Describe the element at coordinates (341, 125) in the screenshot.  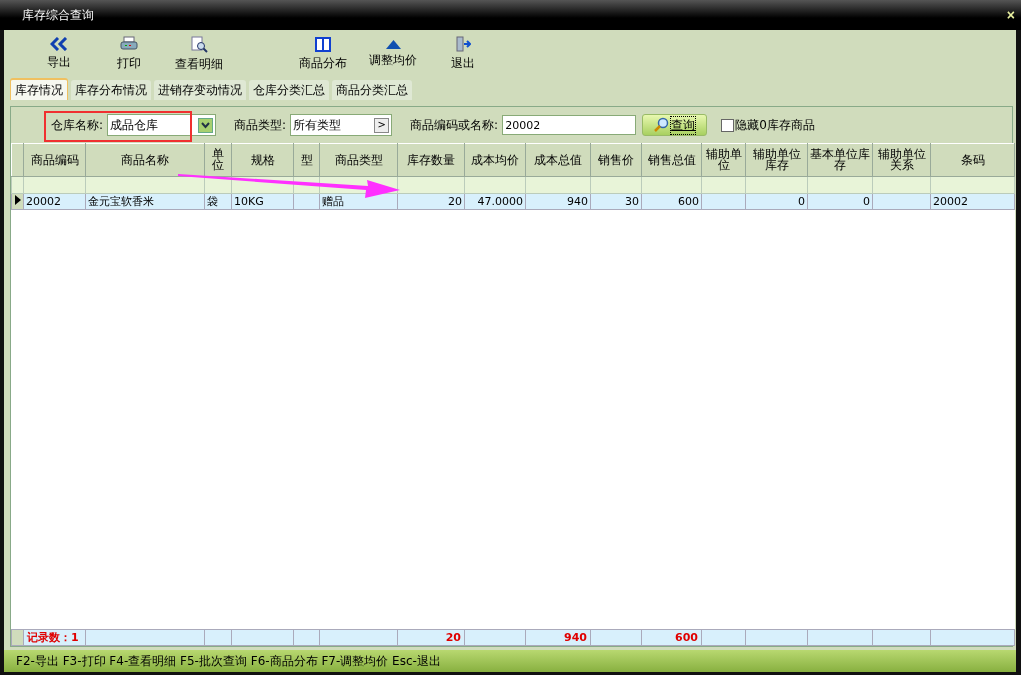
I see `type-dropdown: 所有类型 >` at that location.